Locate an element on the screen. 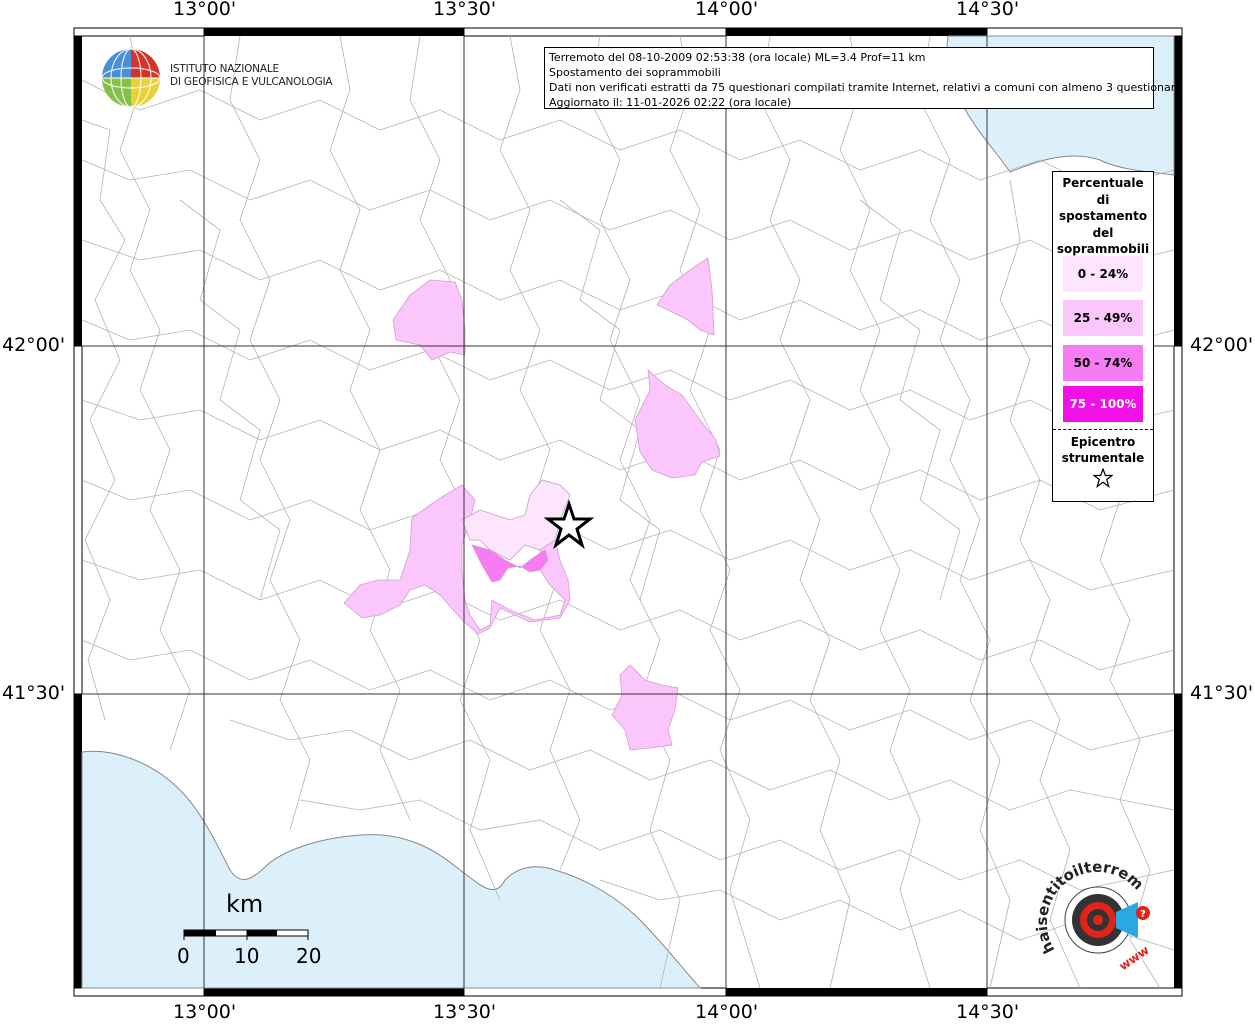 Image resolution: width=1255 pixels, height=1024 pixels. lat-label-left: 42°00' is located at coordinates (34, 345).